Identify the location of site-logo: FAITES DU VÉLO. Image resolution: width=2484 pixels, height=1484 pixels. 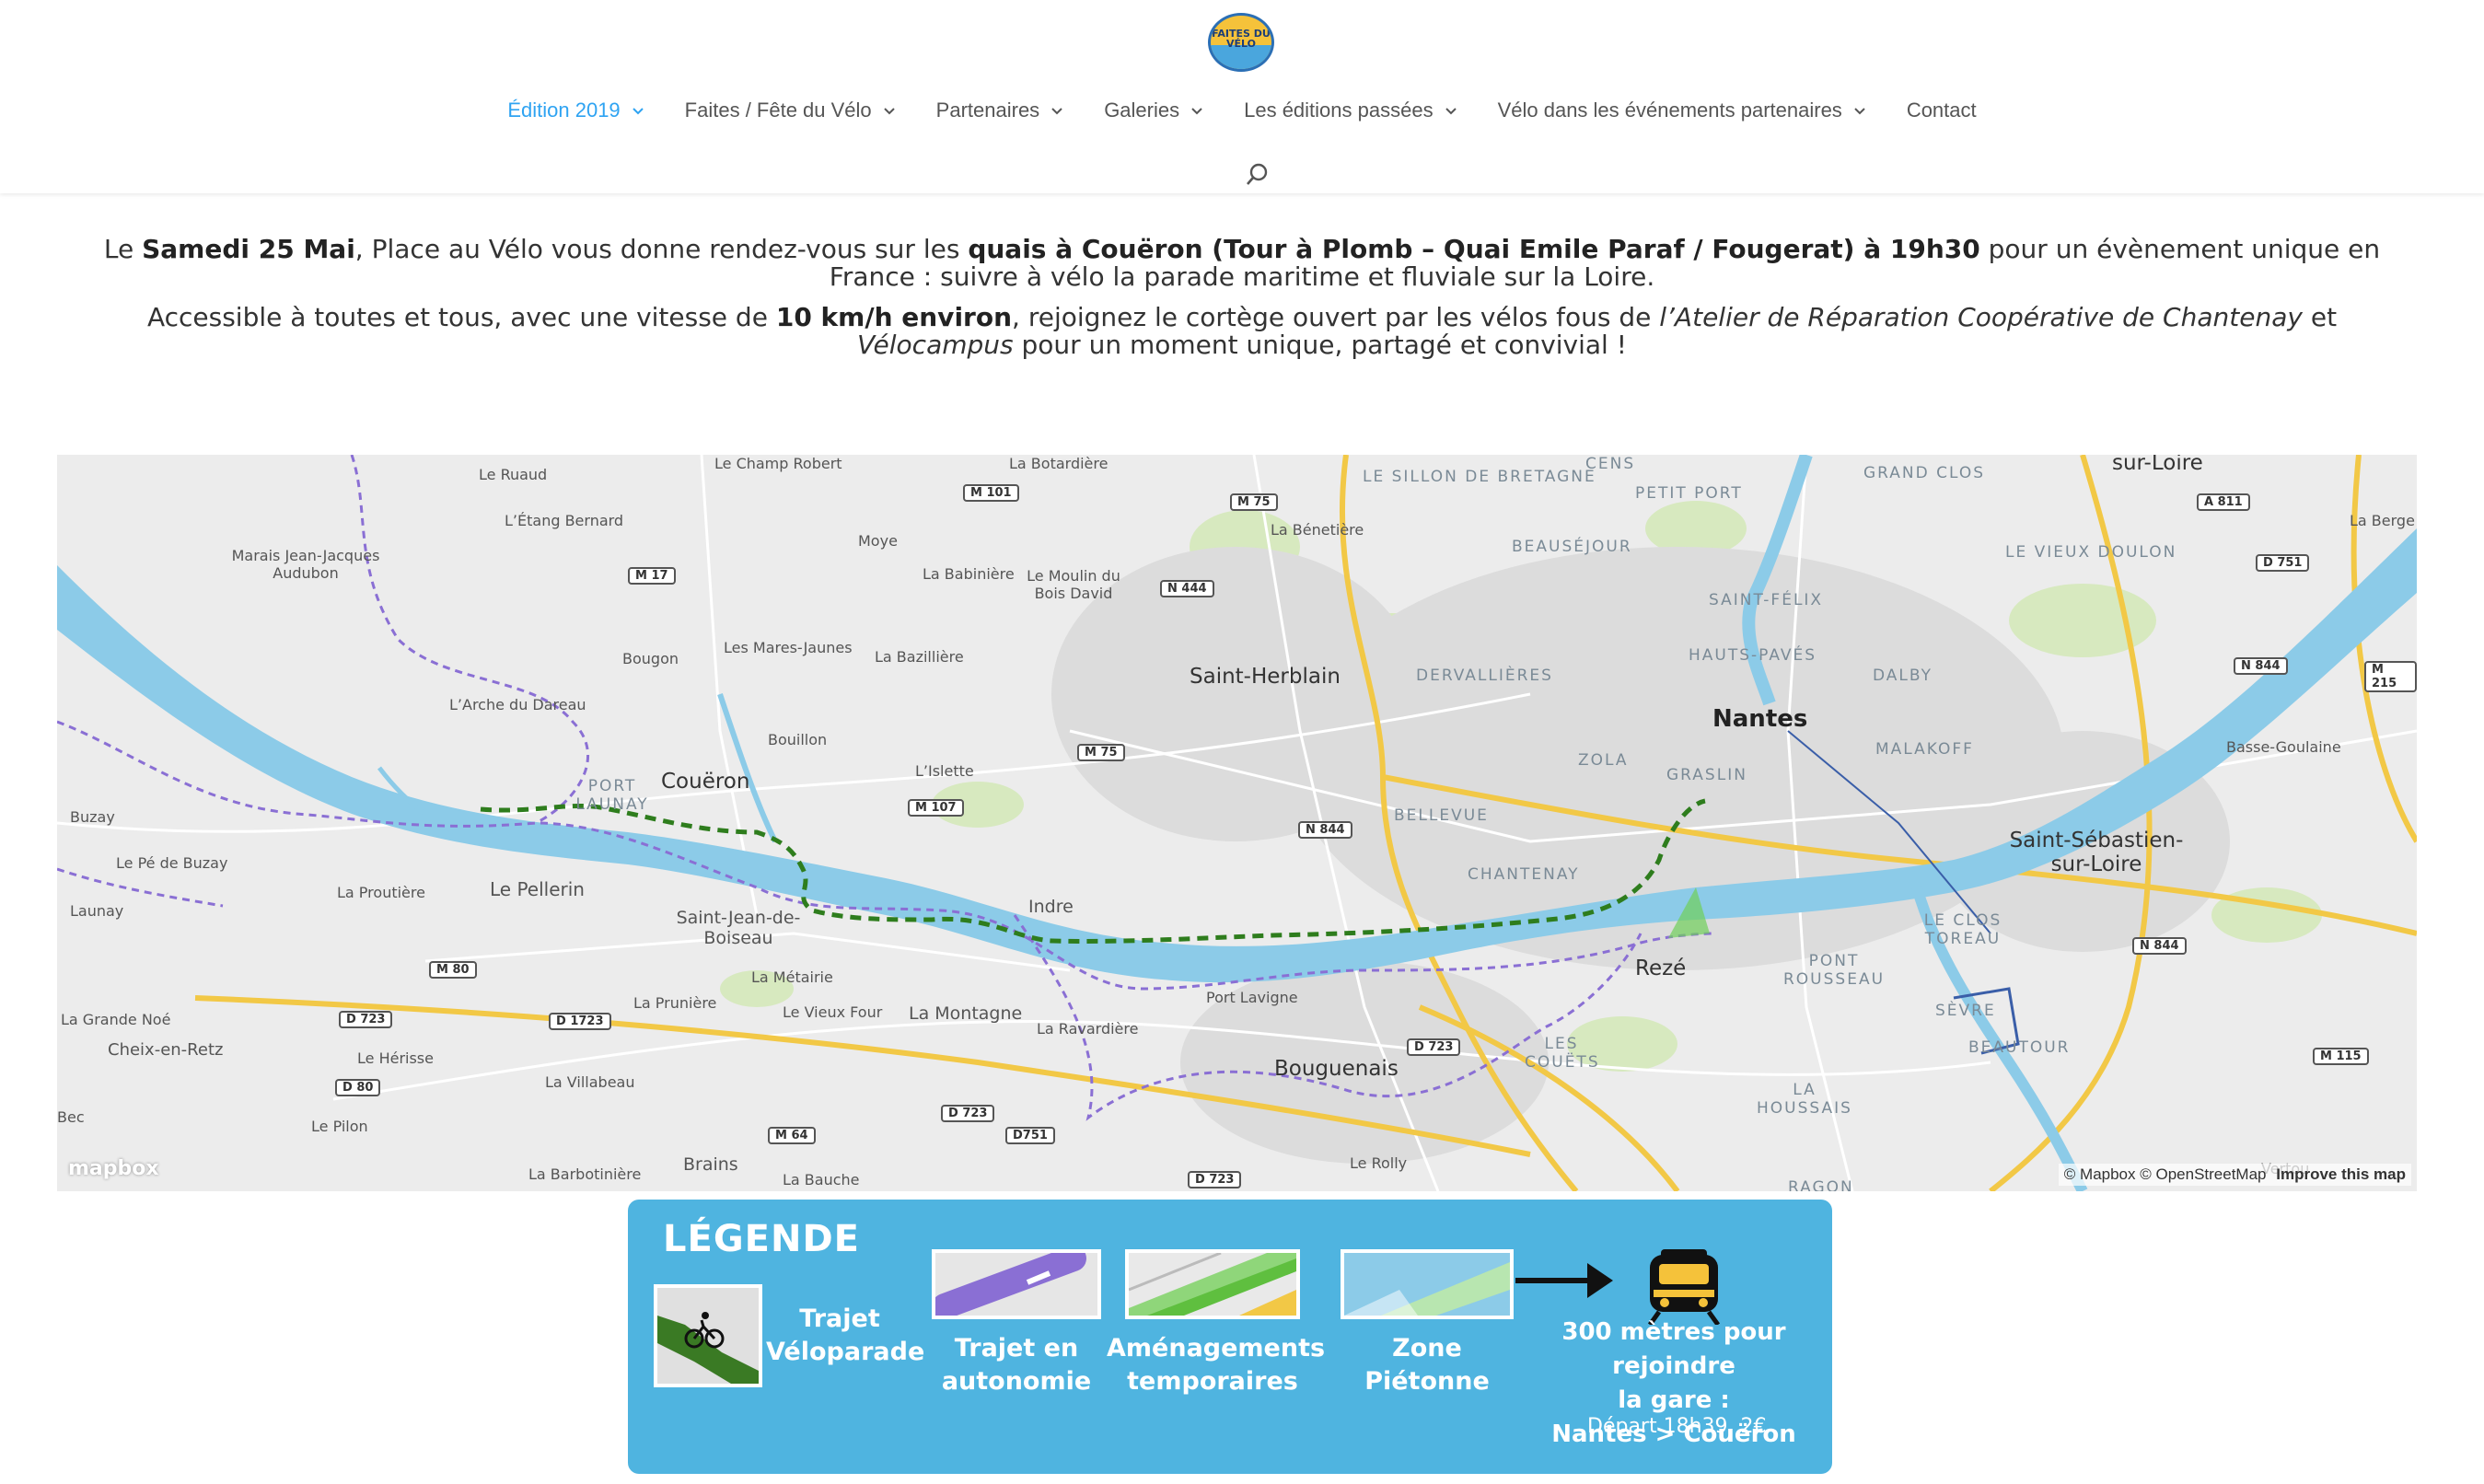
(1241, 42).